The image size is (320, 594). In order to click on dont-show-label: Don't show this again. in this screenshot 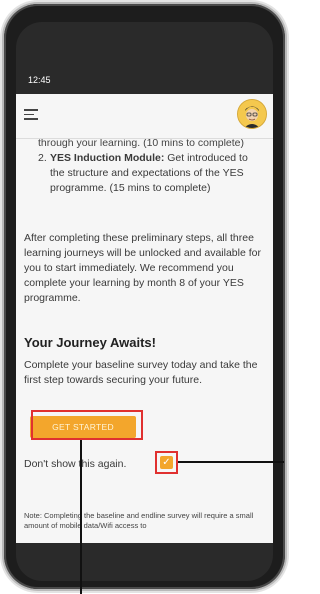, I will do `click(75, 464)`.